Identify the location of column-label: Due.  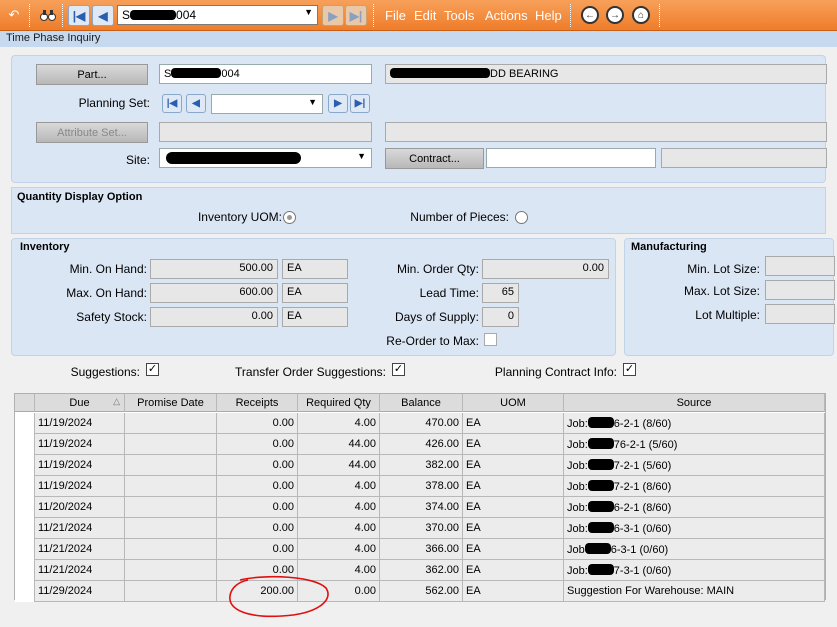
(79, 403).